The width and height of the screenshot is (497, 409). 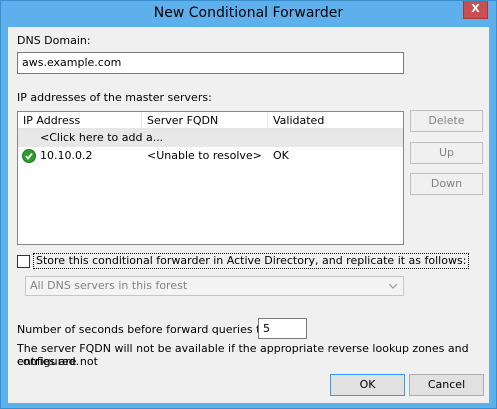 I want to click on dns-domain-label: DNS Domain:, so click(x=54, y=40).